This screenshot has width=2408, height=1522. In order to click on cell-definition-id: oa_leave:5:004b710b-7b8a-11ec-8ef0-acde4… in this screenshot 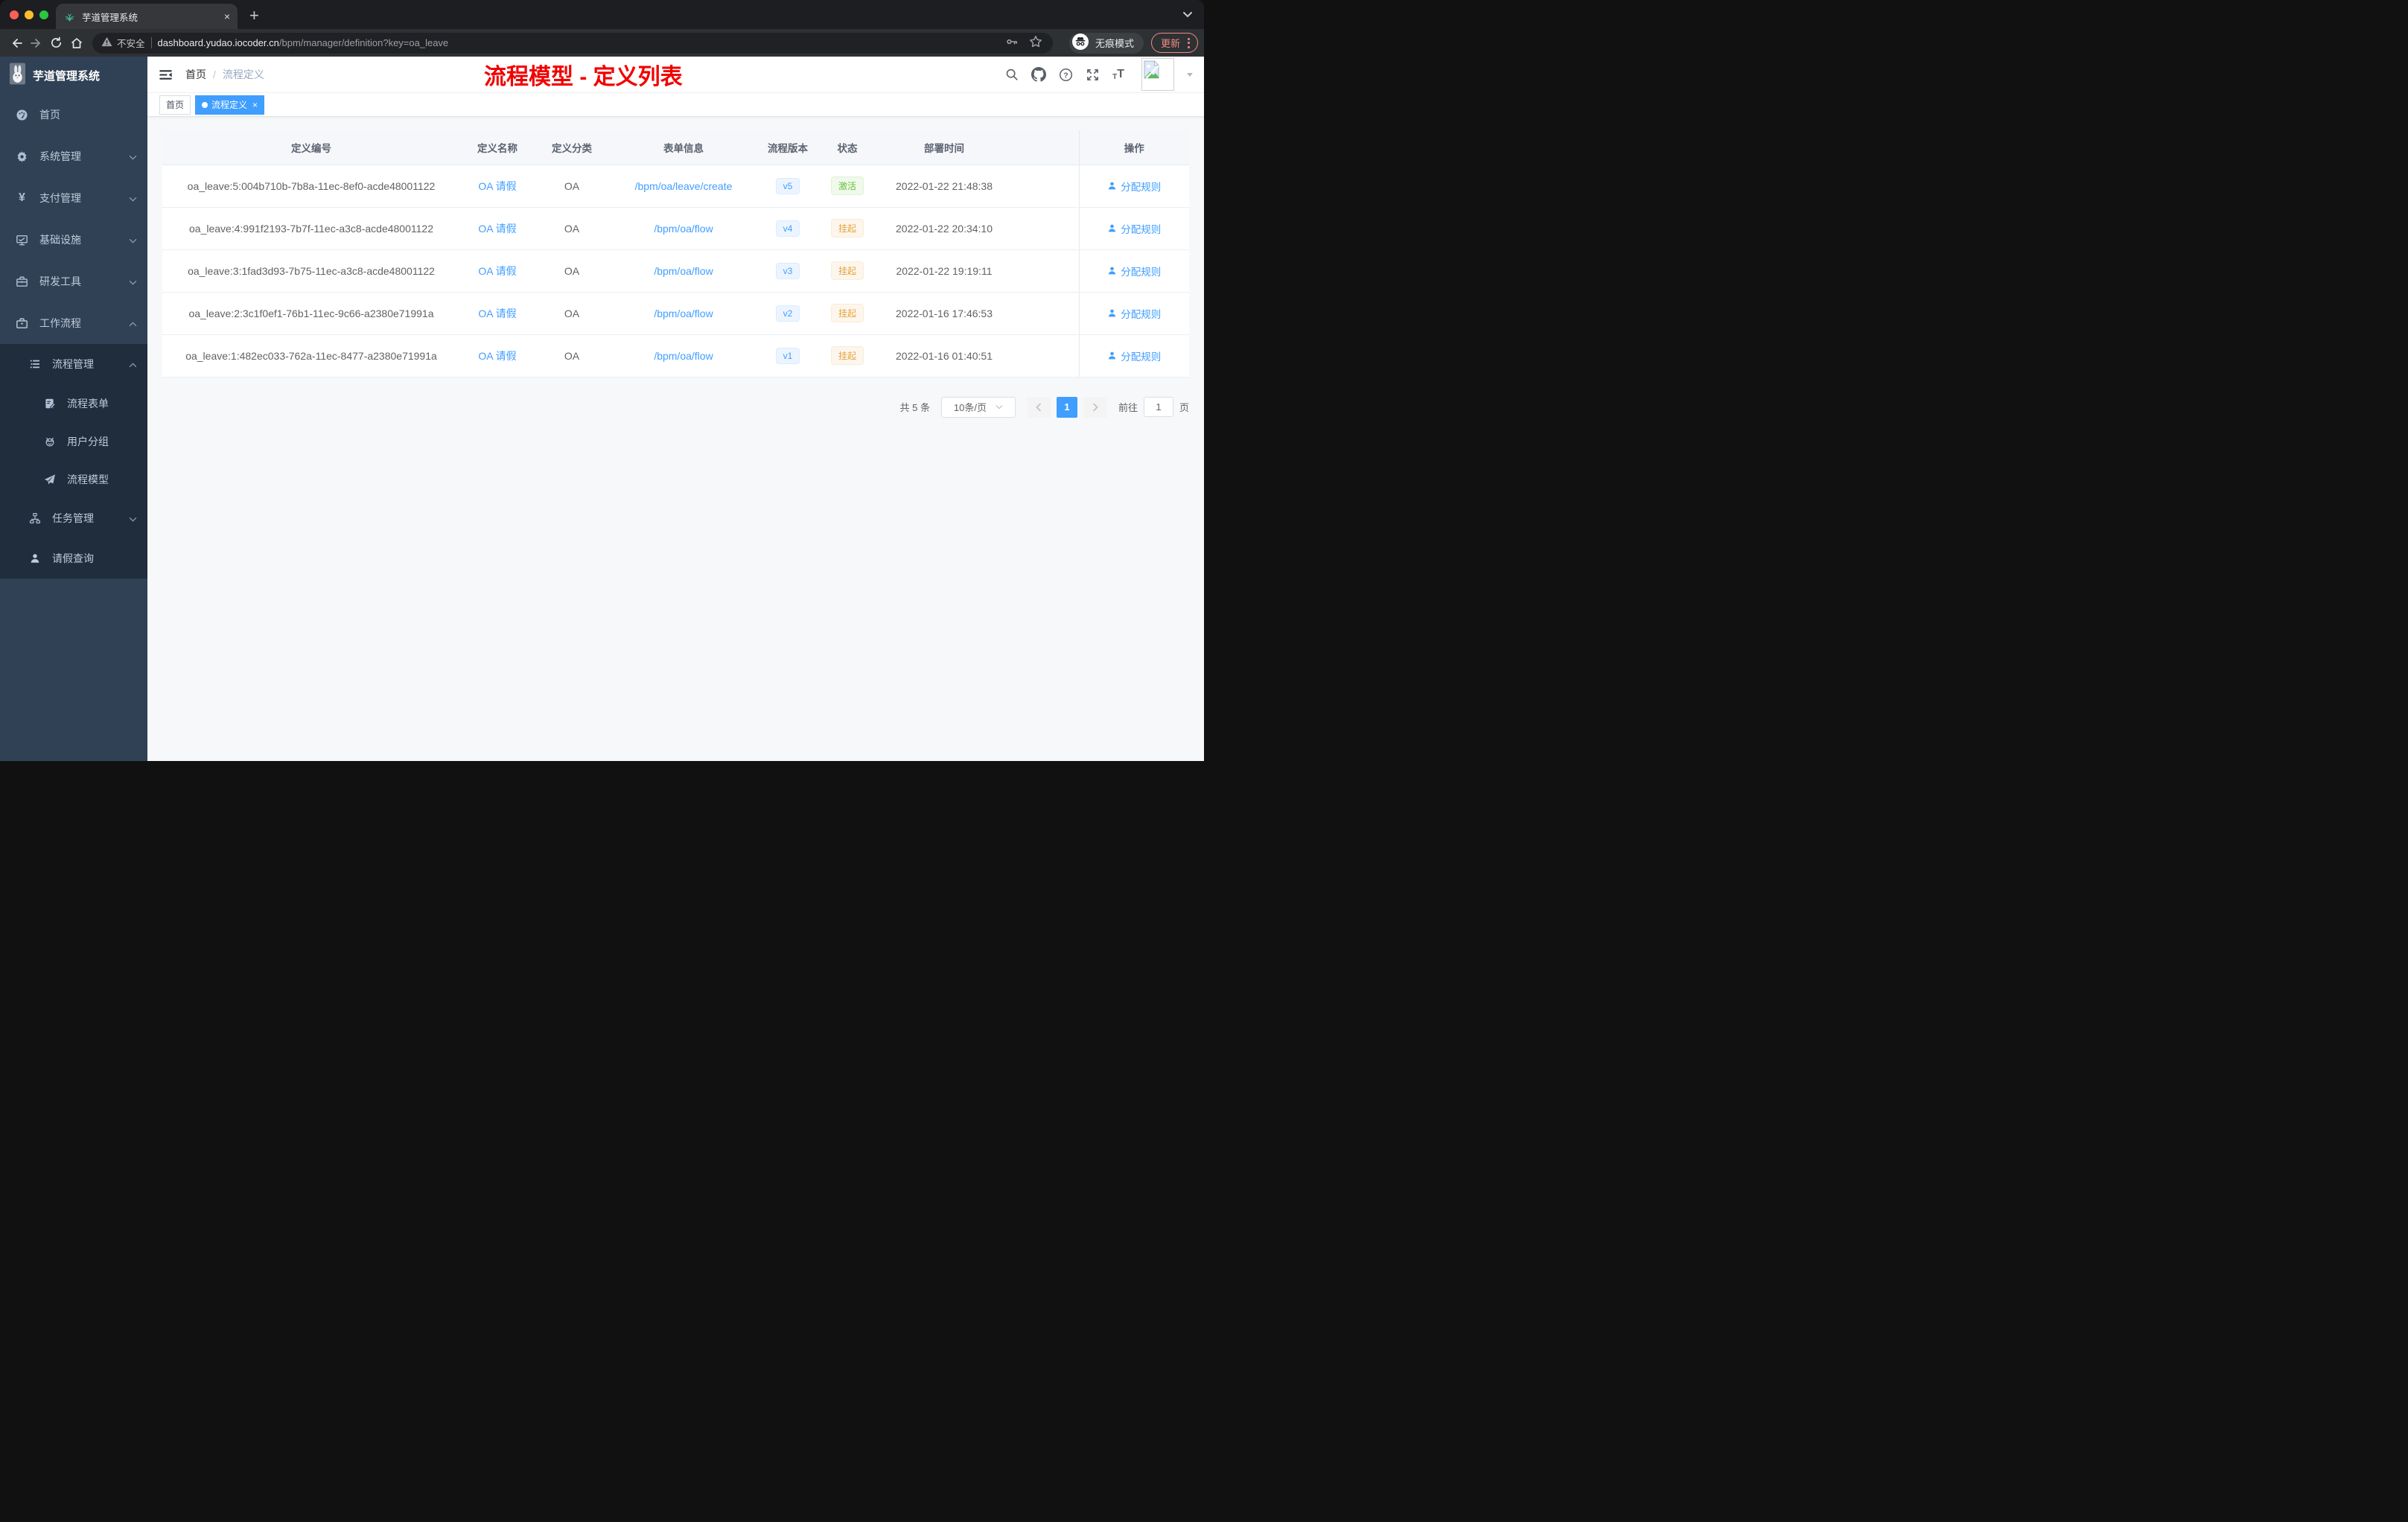, I will do `click(311, 186)`.